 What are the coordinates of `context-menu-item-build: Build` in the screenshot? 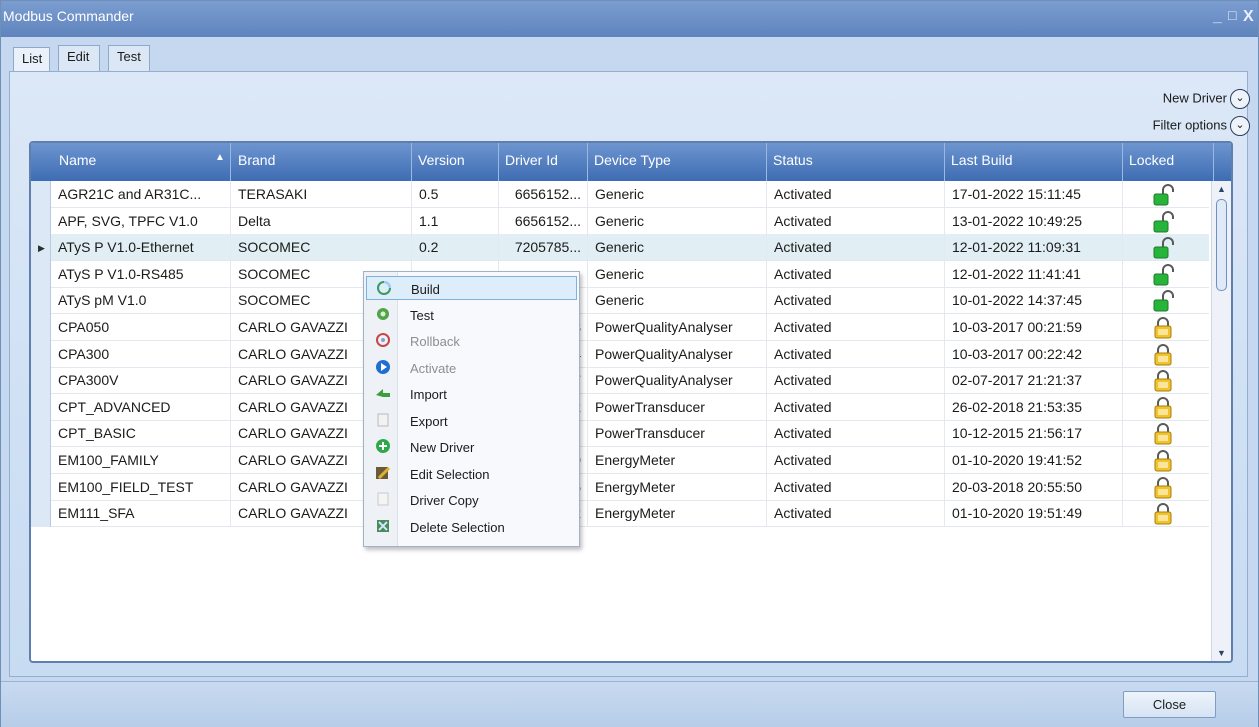 It's located at (471, 288).